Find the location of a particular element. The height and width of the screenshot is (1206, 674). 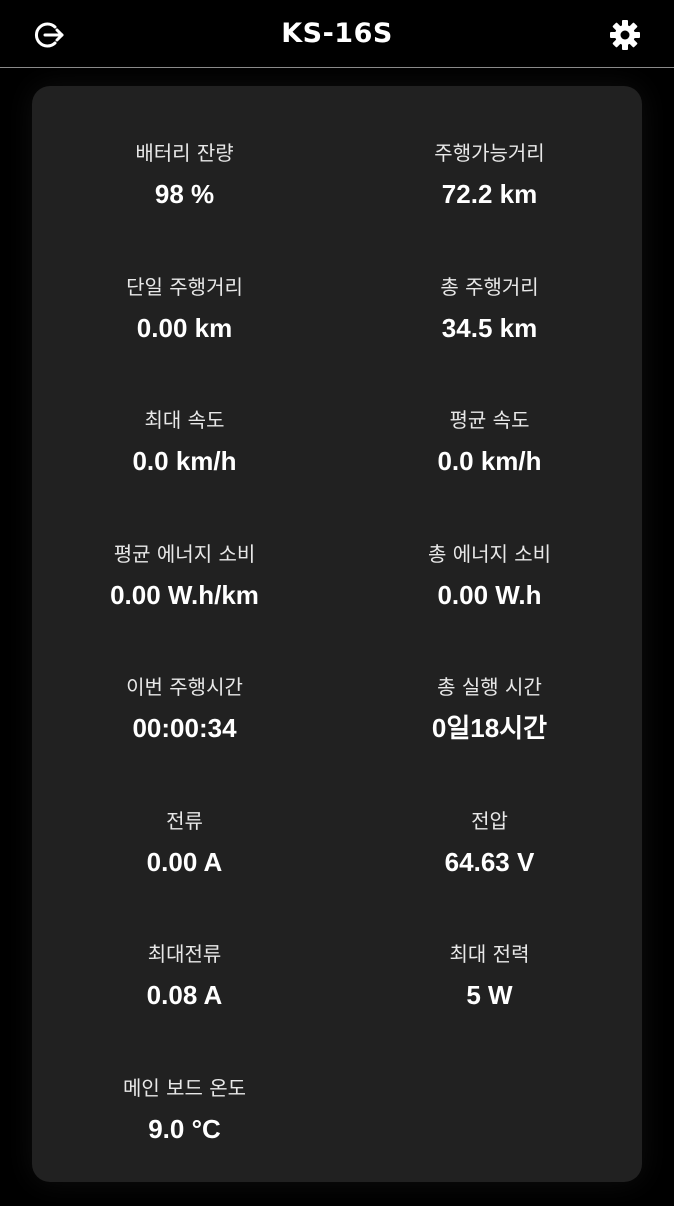

stat-value: 9.0 °C is located at coordinates (184, 1129).